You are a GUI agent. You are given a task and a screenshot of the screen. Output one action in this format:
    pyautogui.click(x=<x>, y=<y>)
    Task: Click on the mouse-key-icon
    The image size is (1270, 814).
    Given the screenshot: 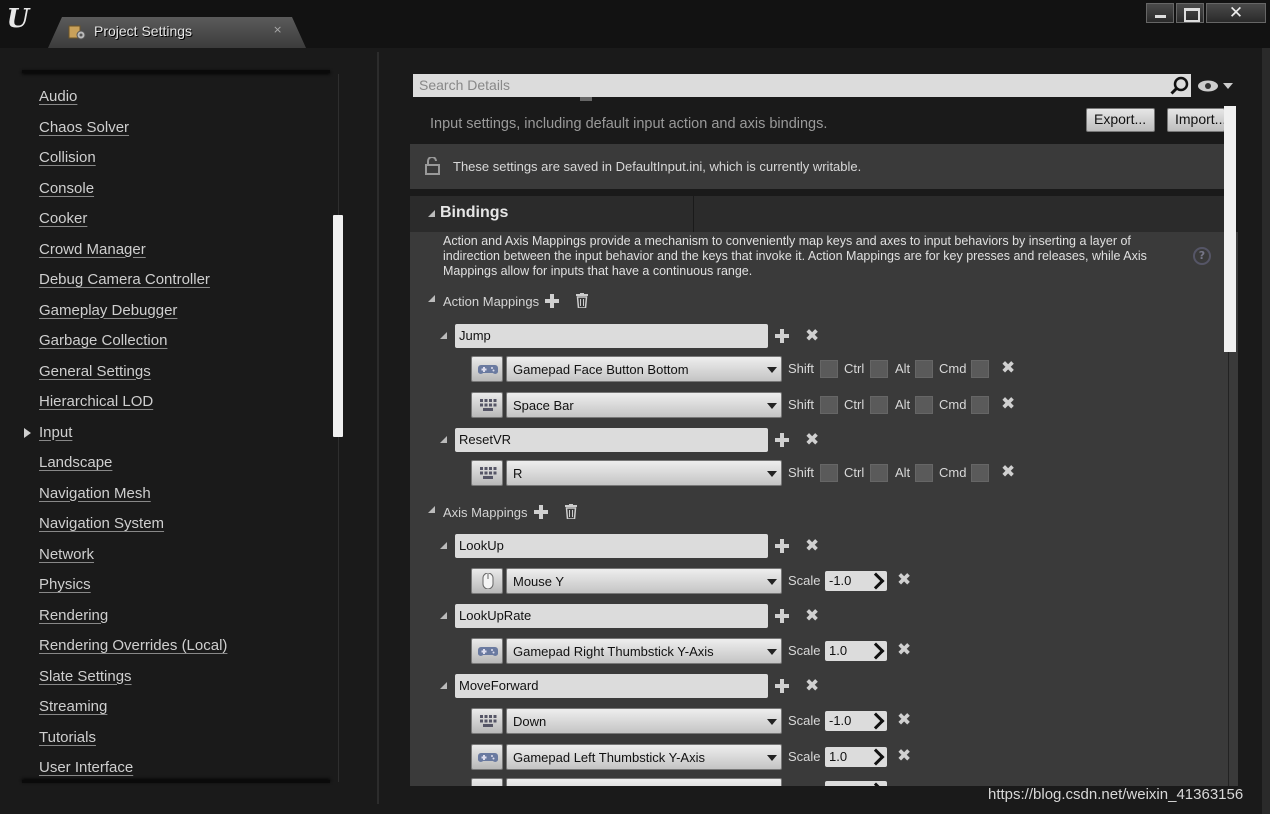 What is the action you would take?
    pyautogui.click(x=487, y=581)
    